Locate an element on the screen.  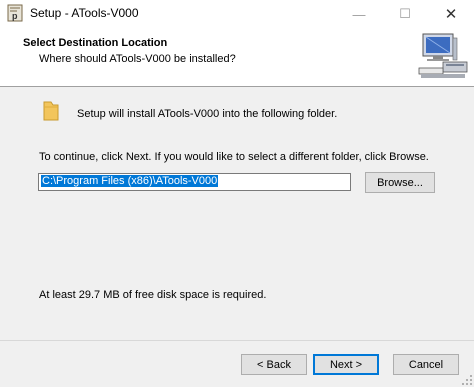
cancel-button: Cancel is located at coordinates (426, 364).